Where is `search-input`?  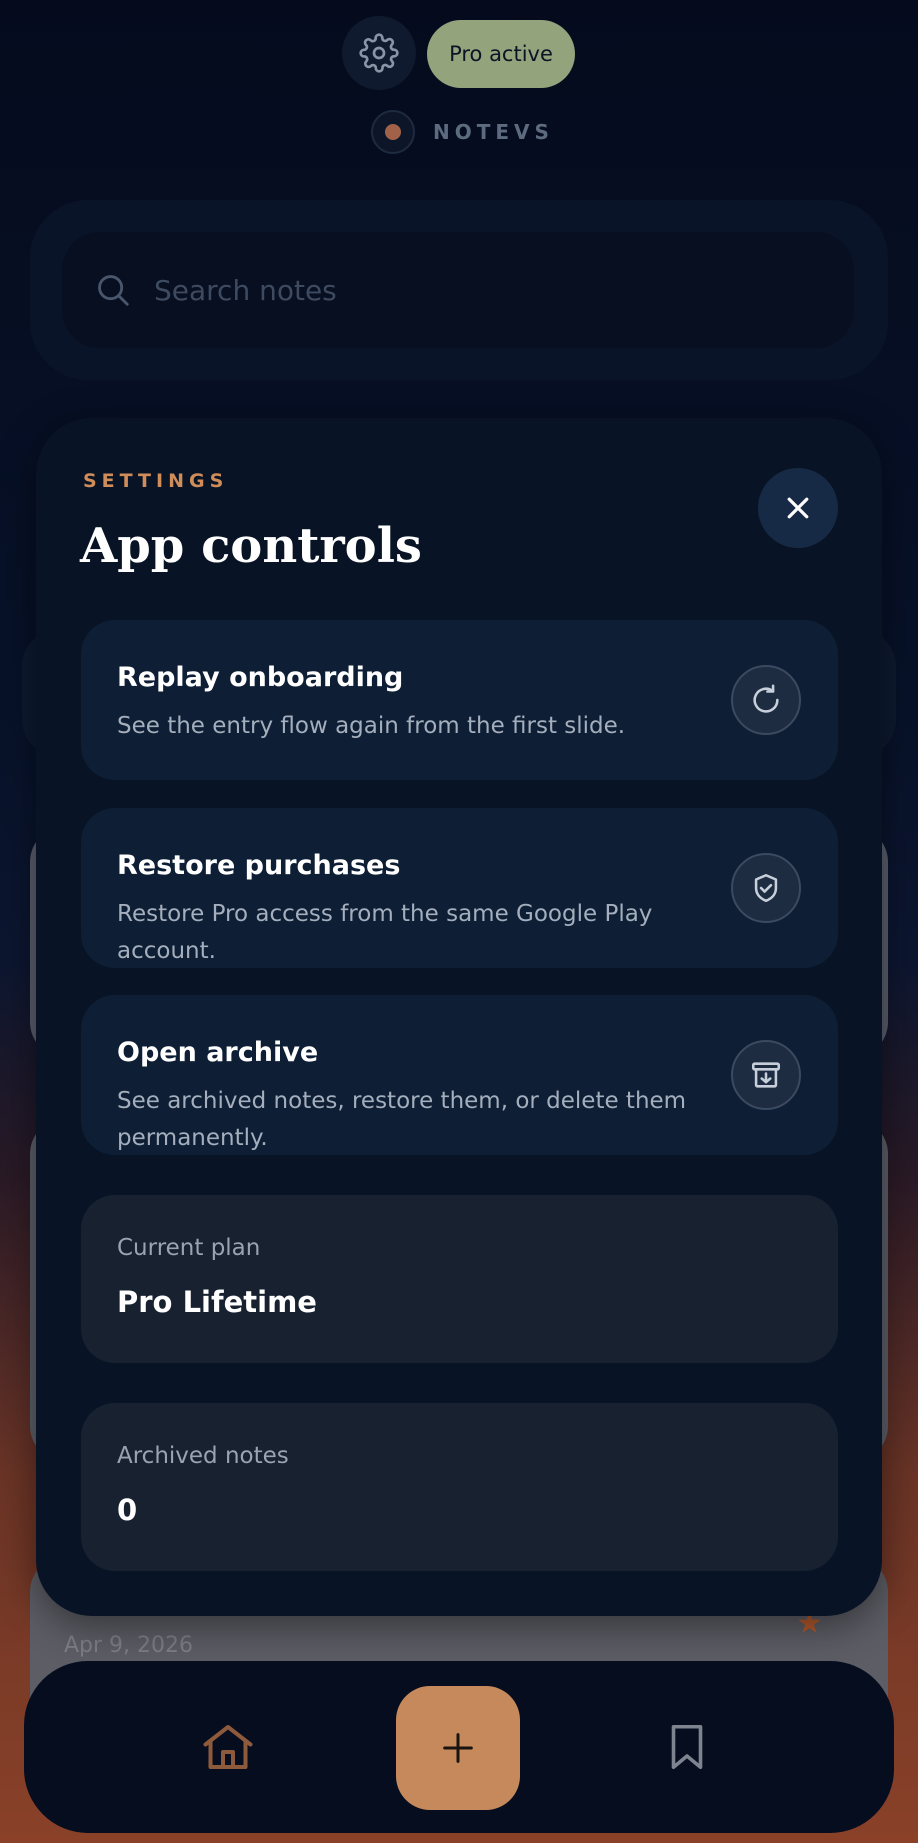
search-input is located at coordinates (454, 290).